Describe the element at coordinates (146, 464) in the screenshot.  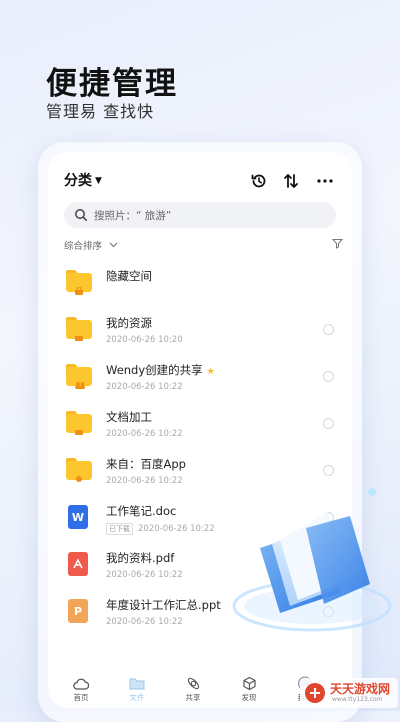
I see `file-name: 来自：百度App` at that location.